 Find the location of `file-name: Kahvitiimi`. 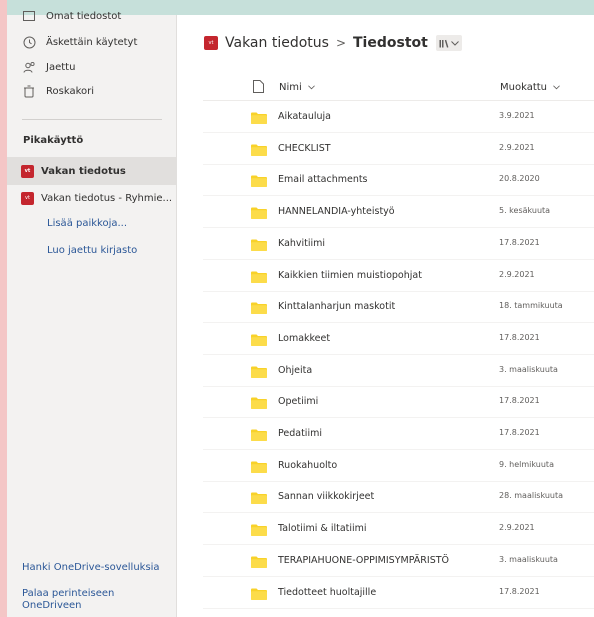

file-name: Kahvitiimi is located at coordinates (301, 243).